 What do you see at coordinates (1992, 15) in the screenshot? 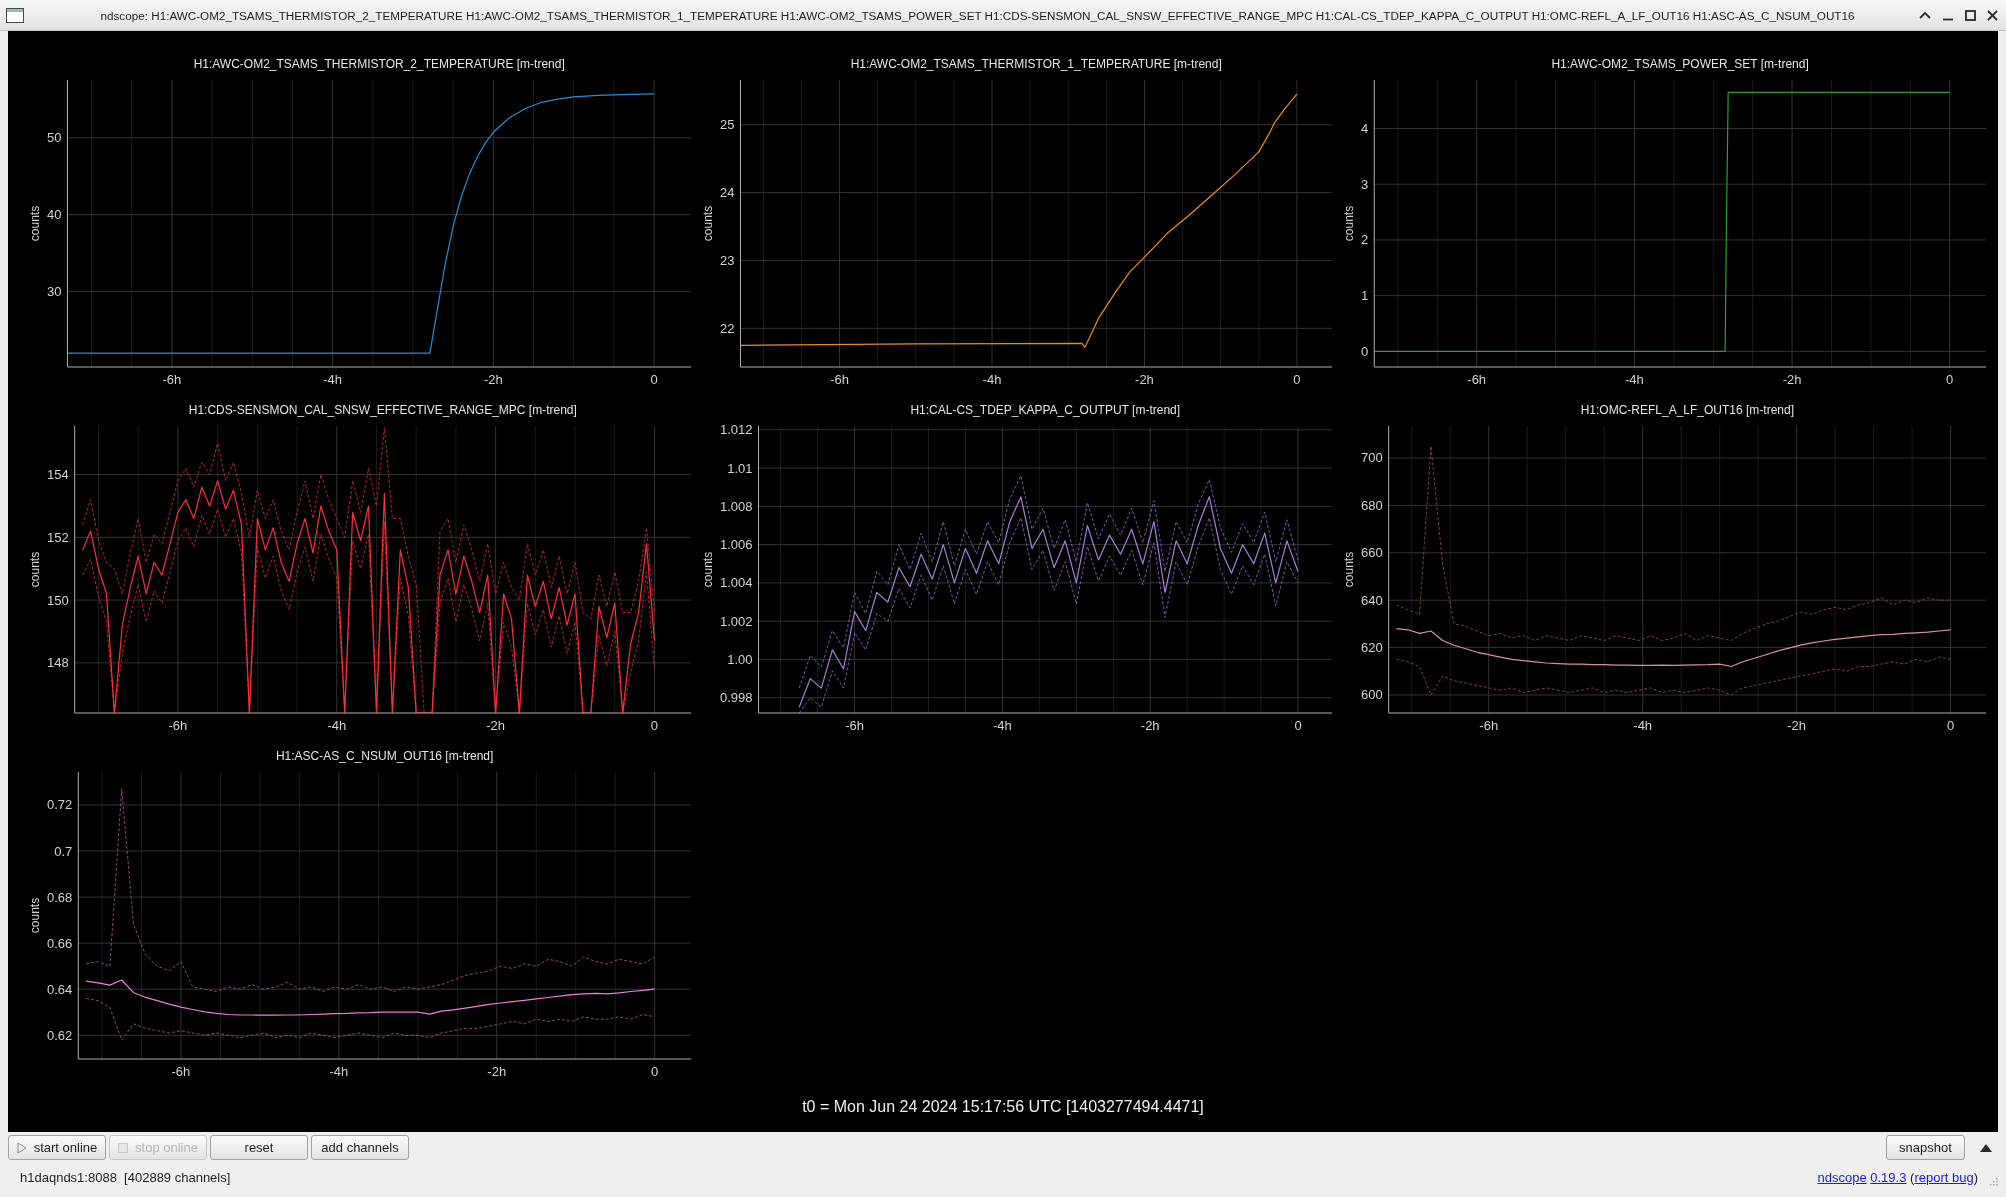
I see `close-icon` at bounding box center [1992, 15].